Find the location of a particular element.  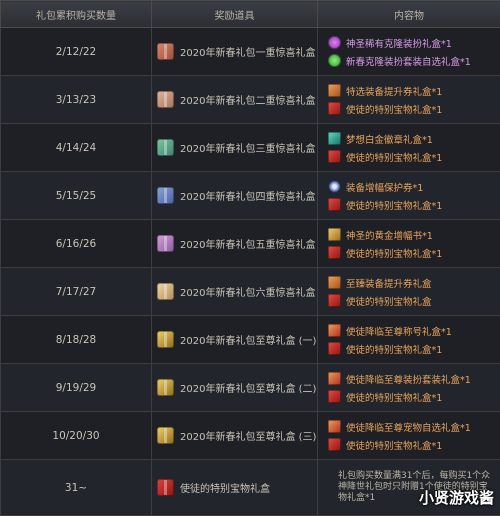

reward-item-label: 2020年新春礼包二重惊喜礼盒 is located at coordinates (247, 99).